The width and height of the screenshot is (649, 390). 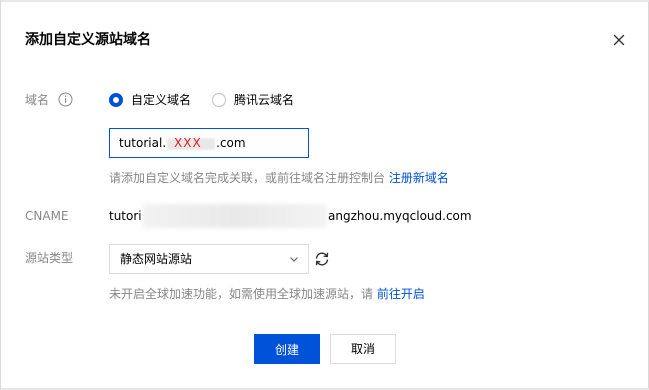 What do you see at coordinates (231, 143) in the screenshot?
I see `domain-input-suffix: .com` at bounding box center [231, 143].